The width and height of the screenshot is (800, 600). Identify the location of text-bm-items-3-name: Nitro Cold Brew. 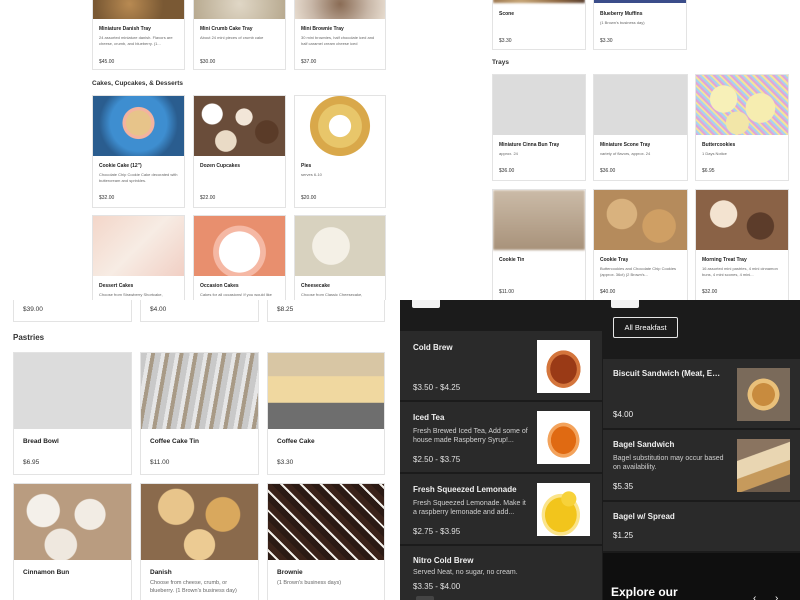
(443, 560).